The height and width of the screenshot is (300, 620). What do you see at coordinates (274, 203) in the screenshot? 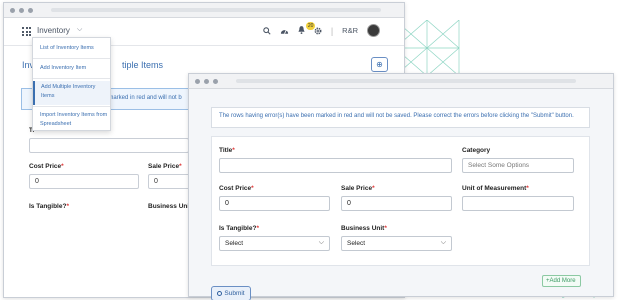
I see `cost-price-input: 0` at bounding box center [274, 203].